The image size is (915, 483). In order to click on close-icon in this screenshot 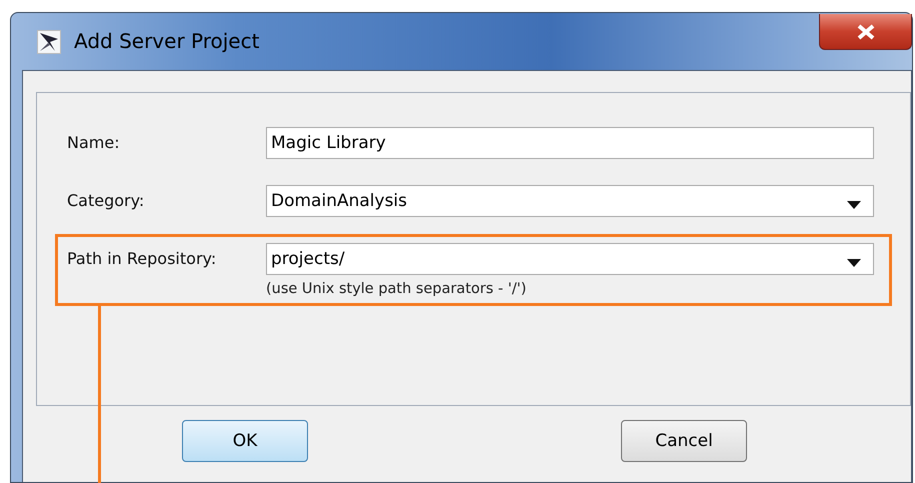, I will do `click(866, 32)`.